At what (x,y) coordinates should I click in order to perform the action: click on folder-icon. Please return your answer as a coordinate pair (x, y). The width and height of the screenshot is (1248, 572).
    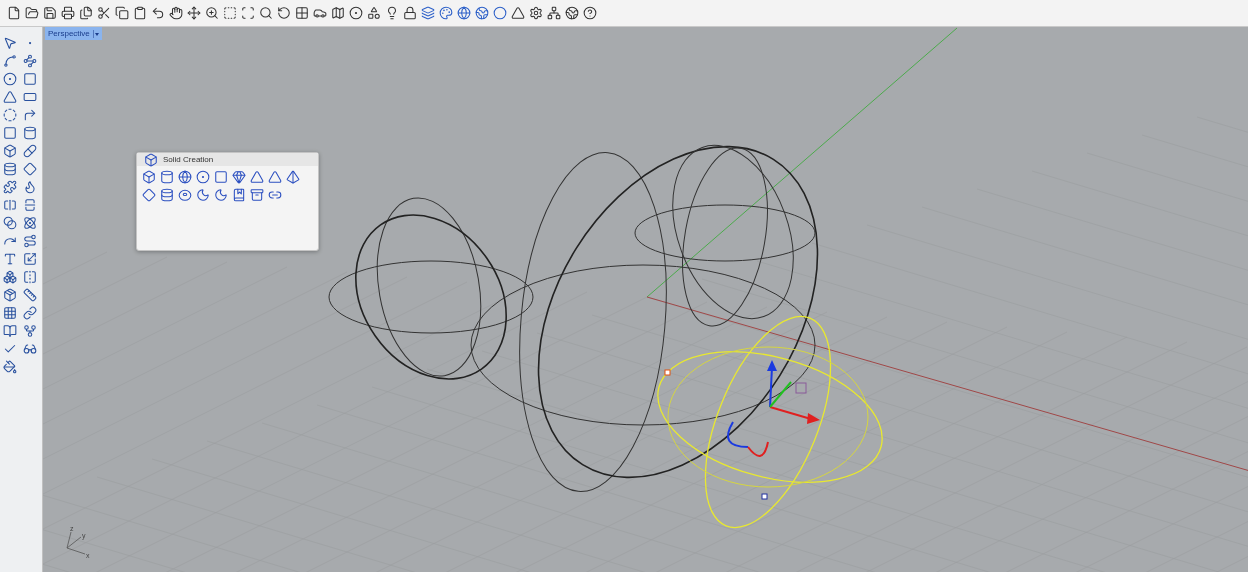
    Looking at the image, I should click on (32, 13).